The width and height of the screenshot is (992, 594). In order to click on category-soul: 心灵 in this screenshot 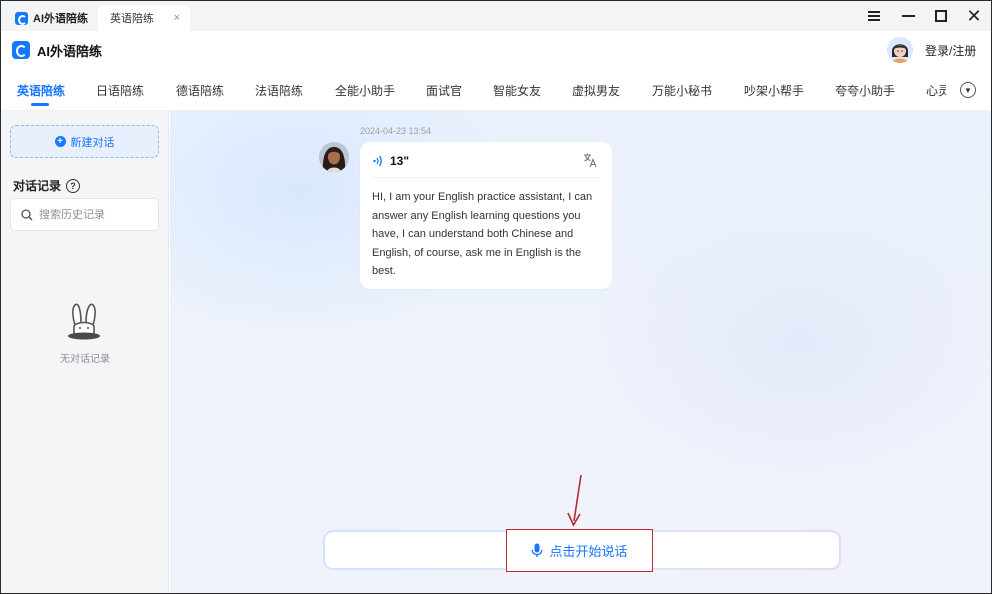, I will do `click(936, 90)`.